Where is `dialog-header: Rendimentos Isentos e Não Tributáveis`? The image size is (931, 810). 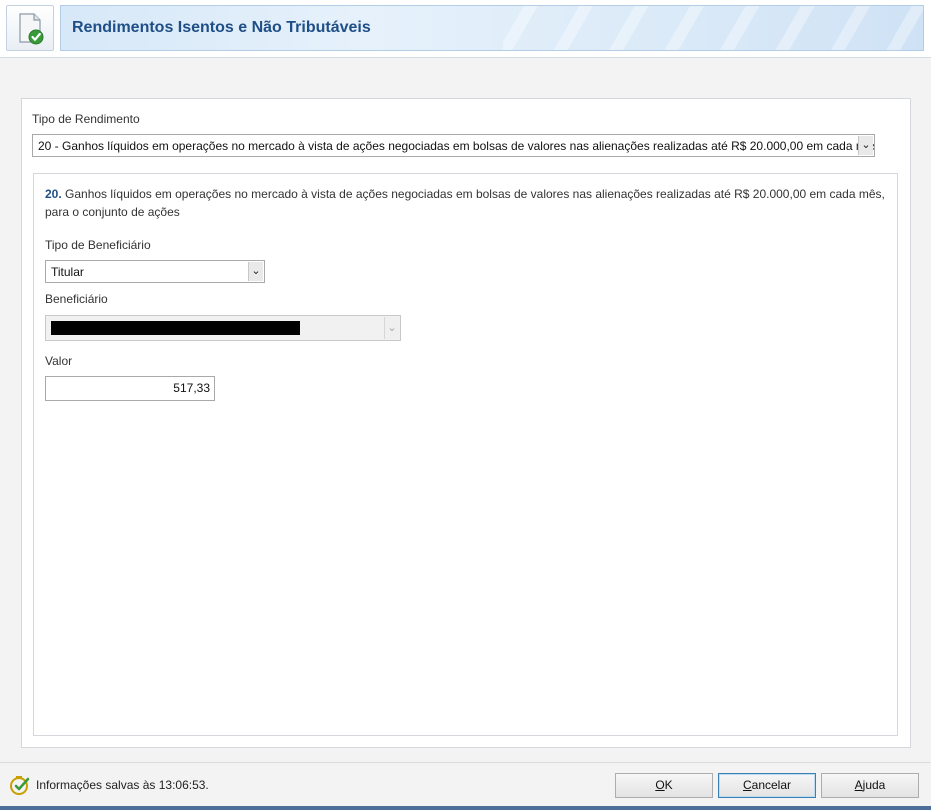
dialog-header: Rendimentos Isentos e Não Tributáveis is located at coordinates (465, 29).